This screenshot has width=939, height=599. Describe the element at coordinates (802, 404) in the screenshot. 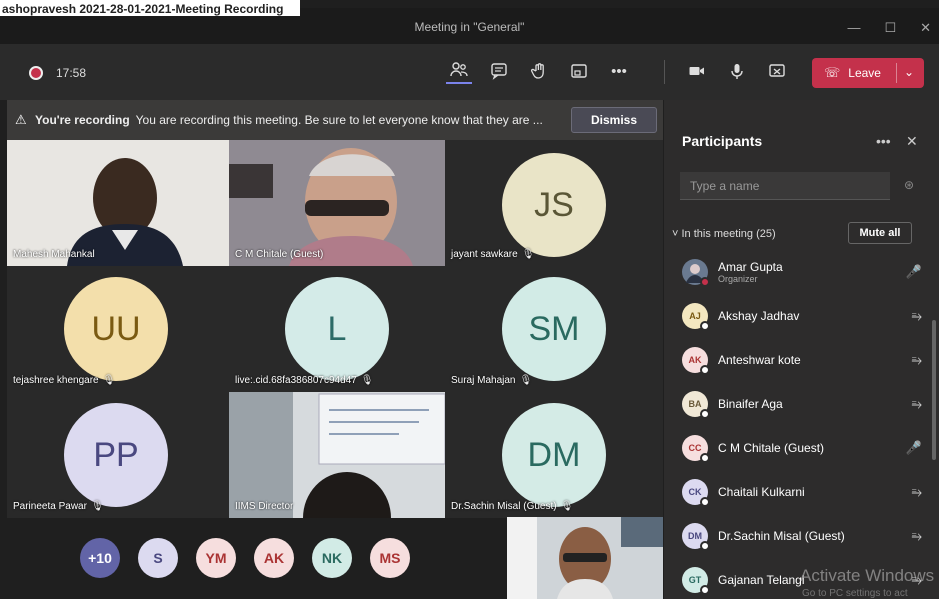

I see `list-item: BA Binaifer Aga ⥱` at that location.